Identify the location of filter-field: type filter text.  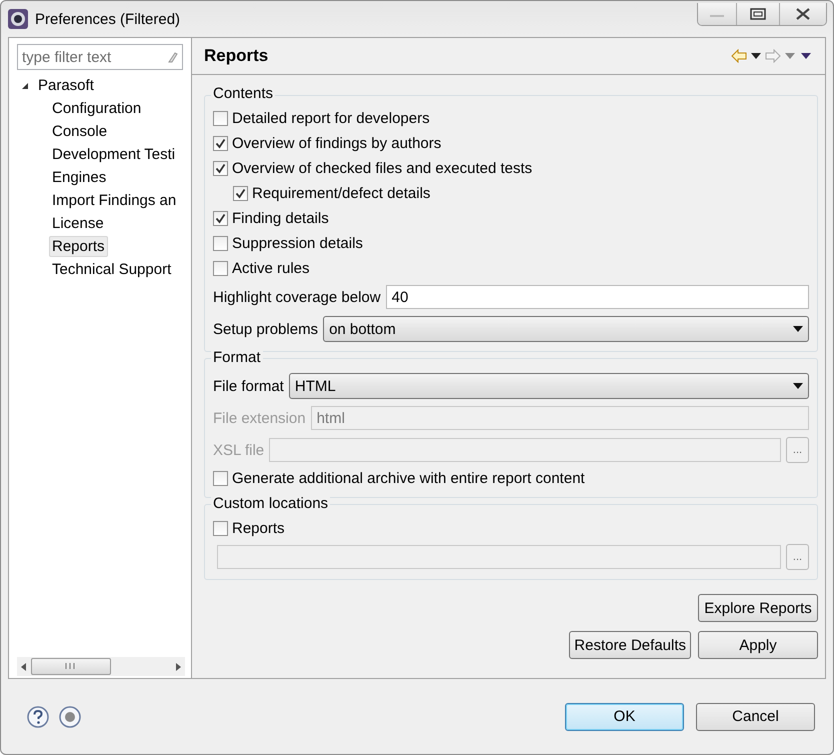
(100, 57).